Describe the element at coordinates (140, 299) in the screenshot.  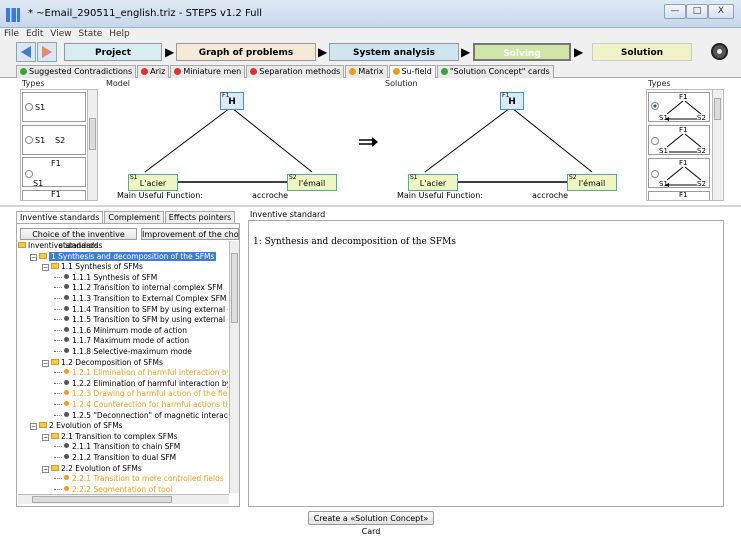
I see `tree-item: 1.1.3 Transition to External Complex SFM` at that location.